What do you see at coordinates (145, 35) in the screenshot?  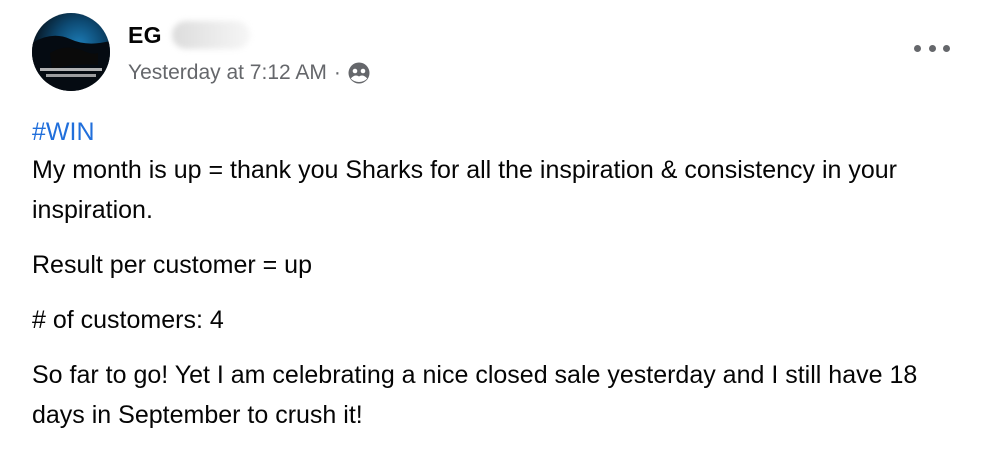 I see `author-name: EG` at bounding box center [145, 35].